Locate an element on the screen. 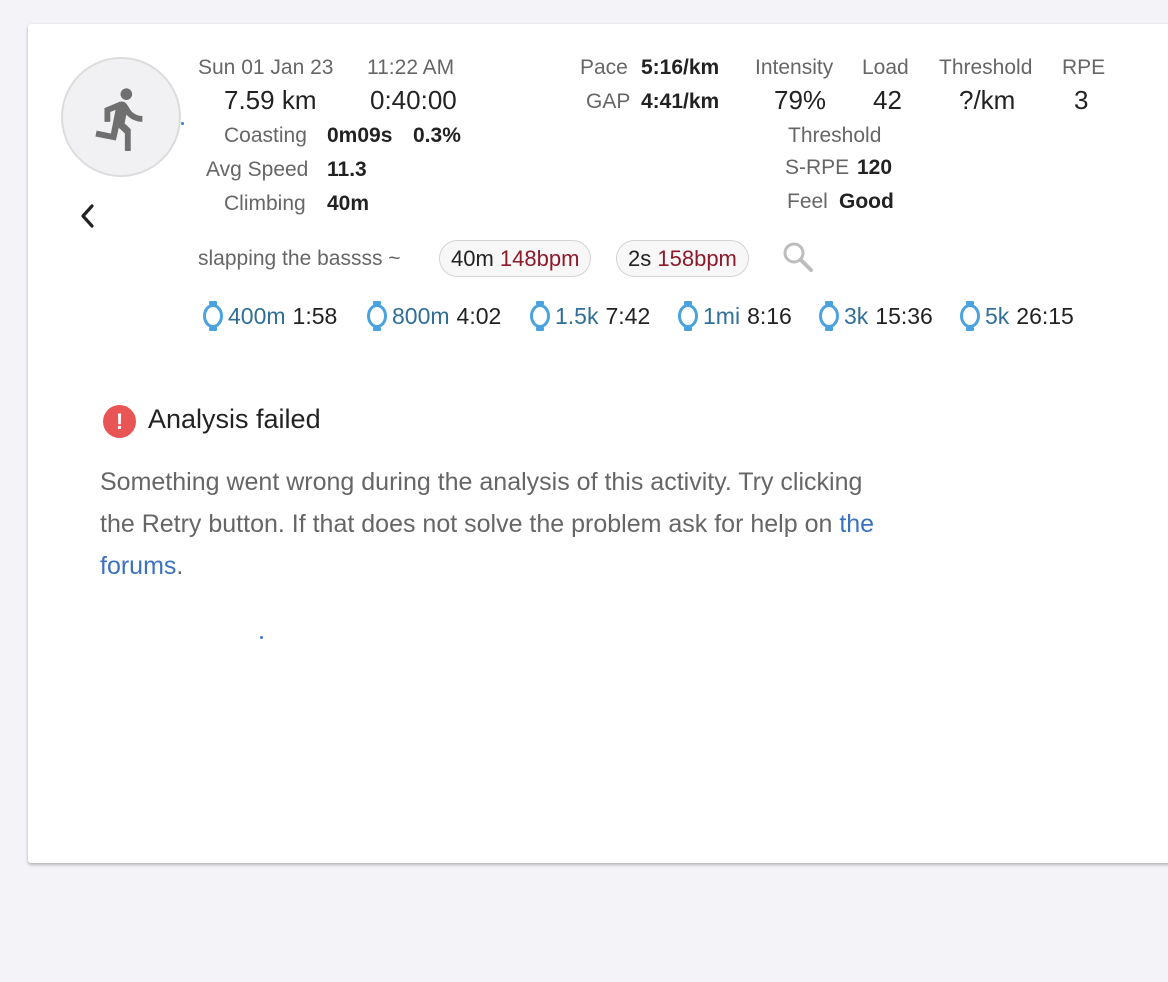 The width and height of the screenshot is (1168, 982). best-effort-time: 4:02 is located at coordinates (479, 315).